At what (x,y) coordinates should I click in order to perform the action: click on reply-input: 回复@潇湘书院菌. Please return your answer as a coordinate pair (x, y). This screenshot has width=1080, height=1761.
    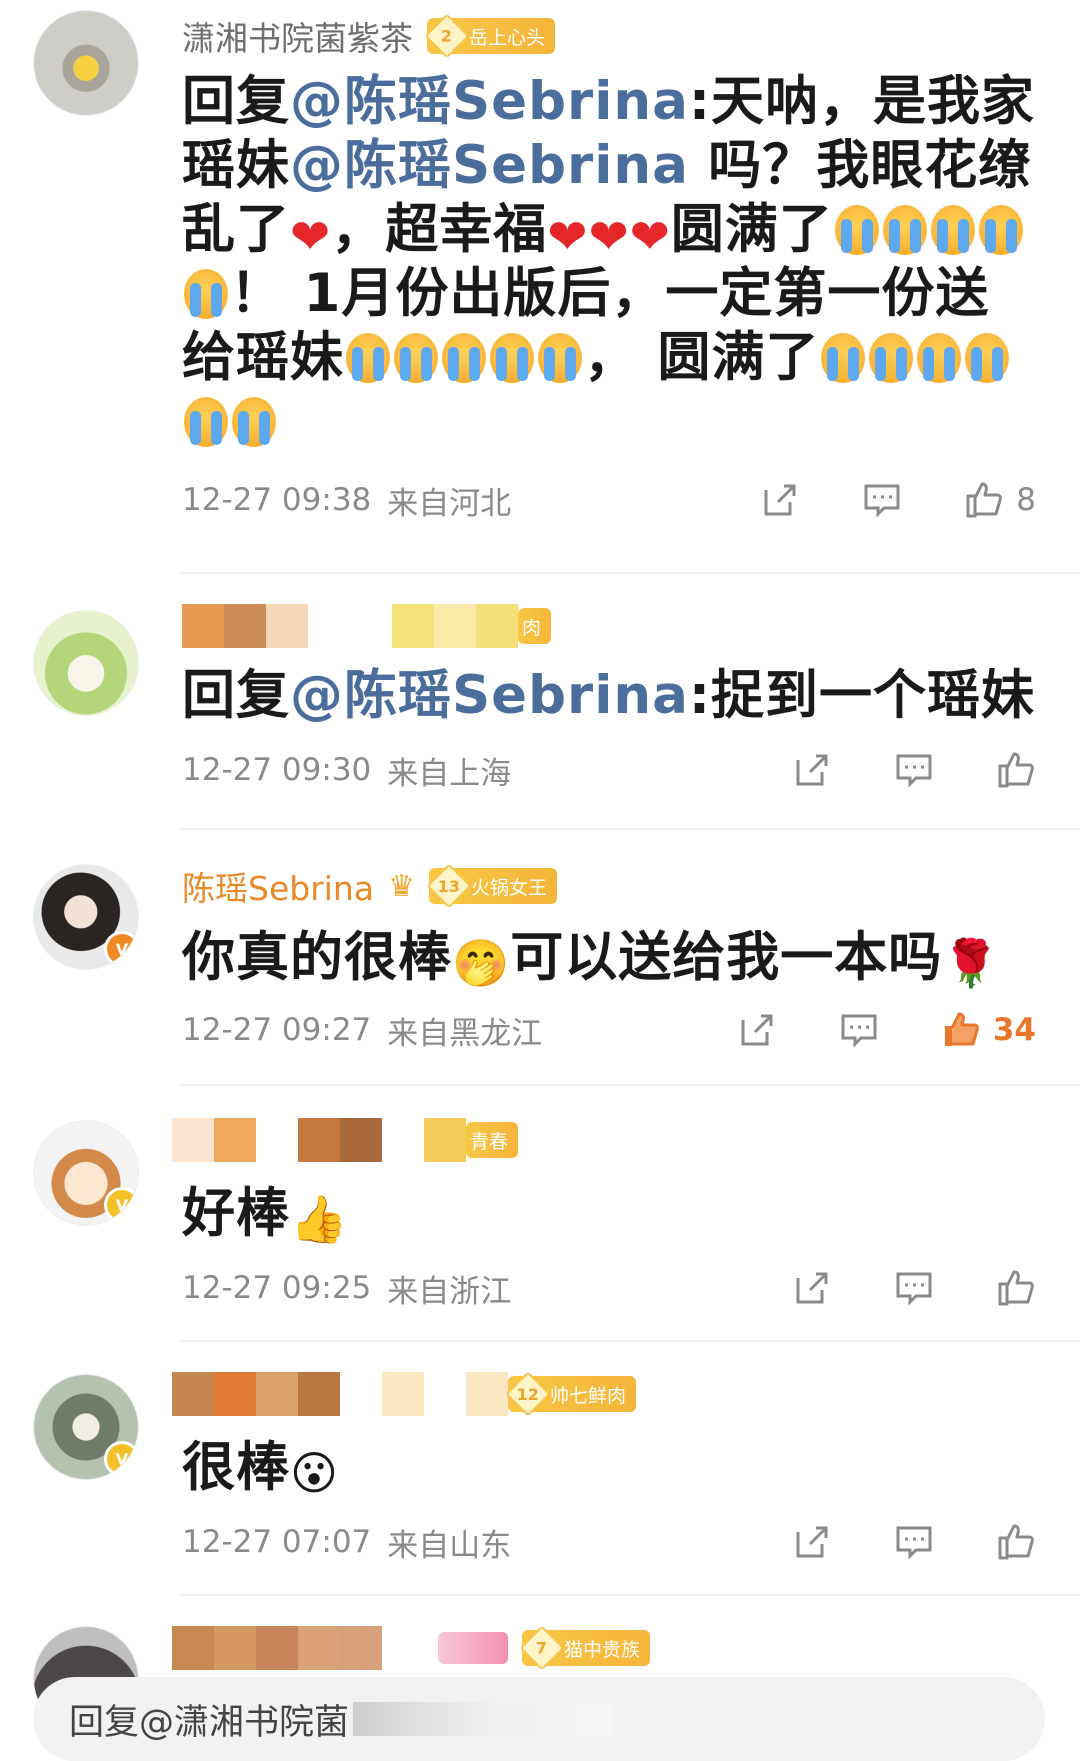
    Looking at the image, I should click on (539, 1719).